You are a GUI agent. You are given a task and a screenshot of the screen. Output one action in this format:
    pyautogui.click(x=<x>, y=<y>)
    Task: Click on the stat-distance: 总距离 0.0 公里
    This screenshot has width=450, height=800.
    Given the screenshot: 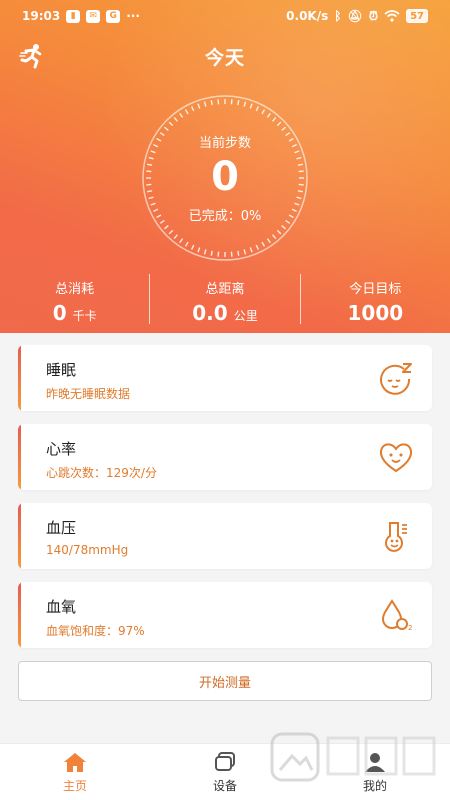 What is the action you would take?
    pyautogui.click(x=224, y=300)
    